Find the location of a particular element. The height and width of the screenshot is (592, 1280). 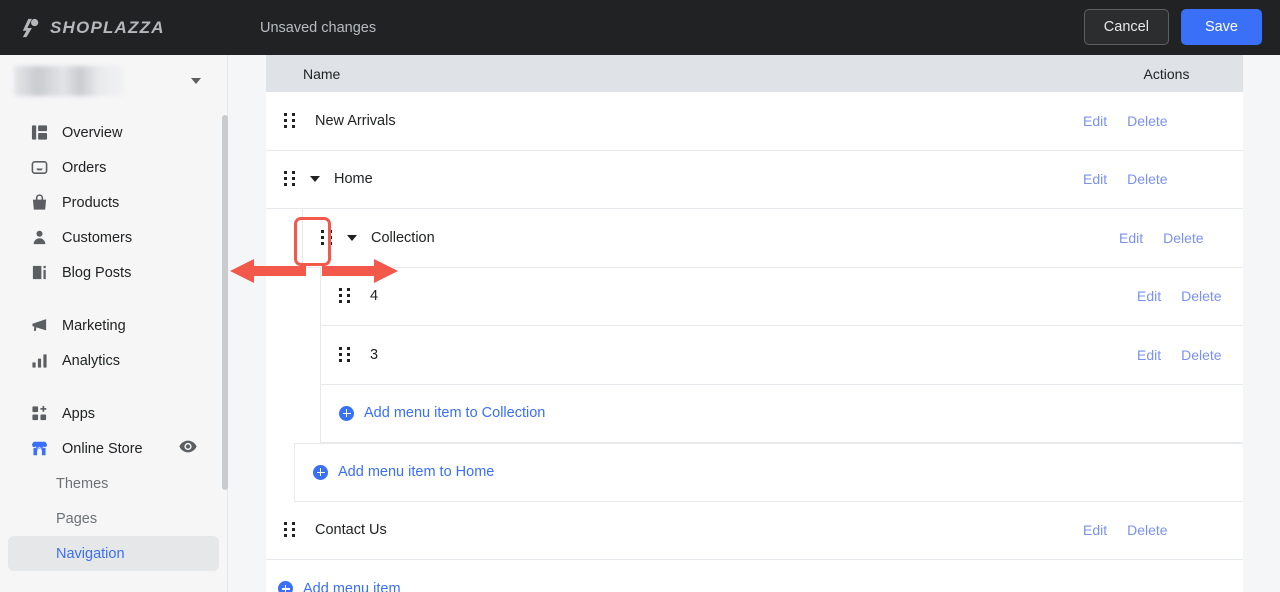

sidebar-item-analytics: Analytics is located at coordinates (113, 360).